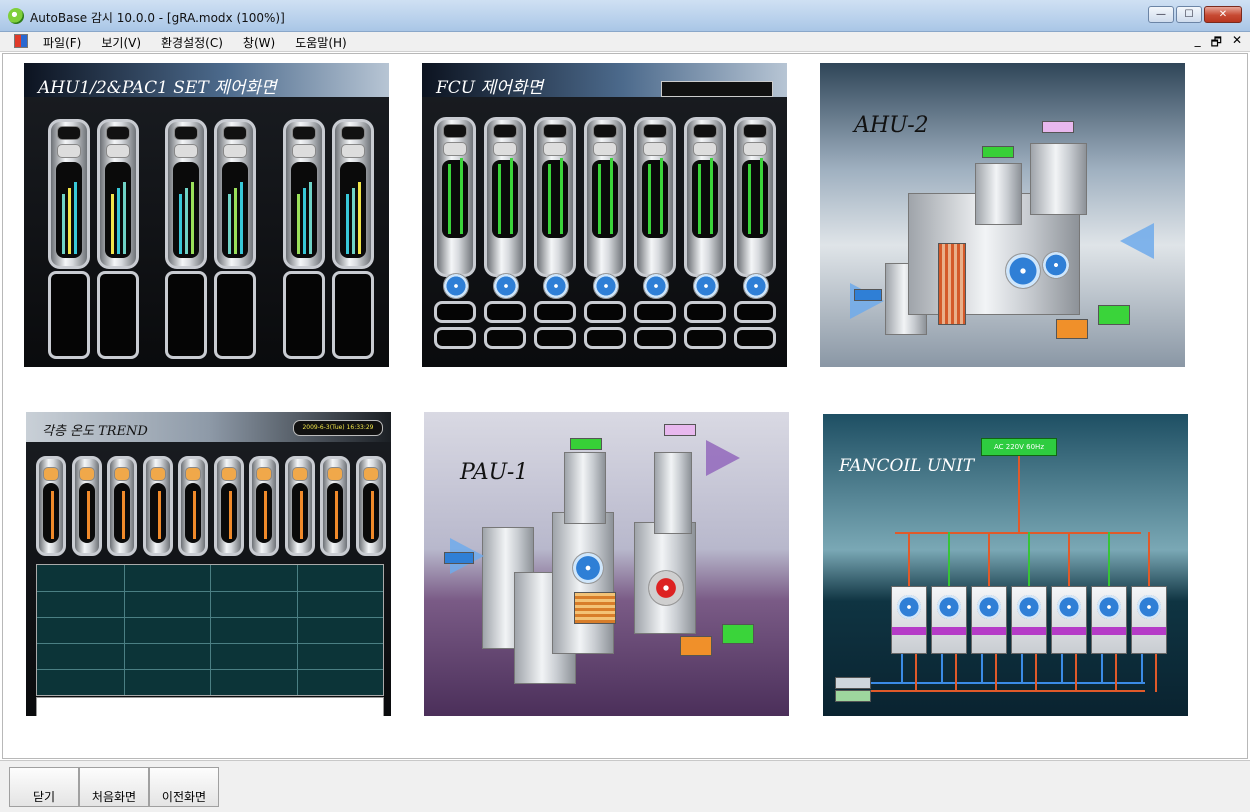 This screenshot has width=1250, height=812. I want to click on thumbnail-title: AHU-2, so click(891, 125).